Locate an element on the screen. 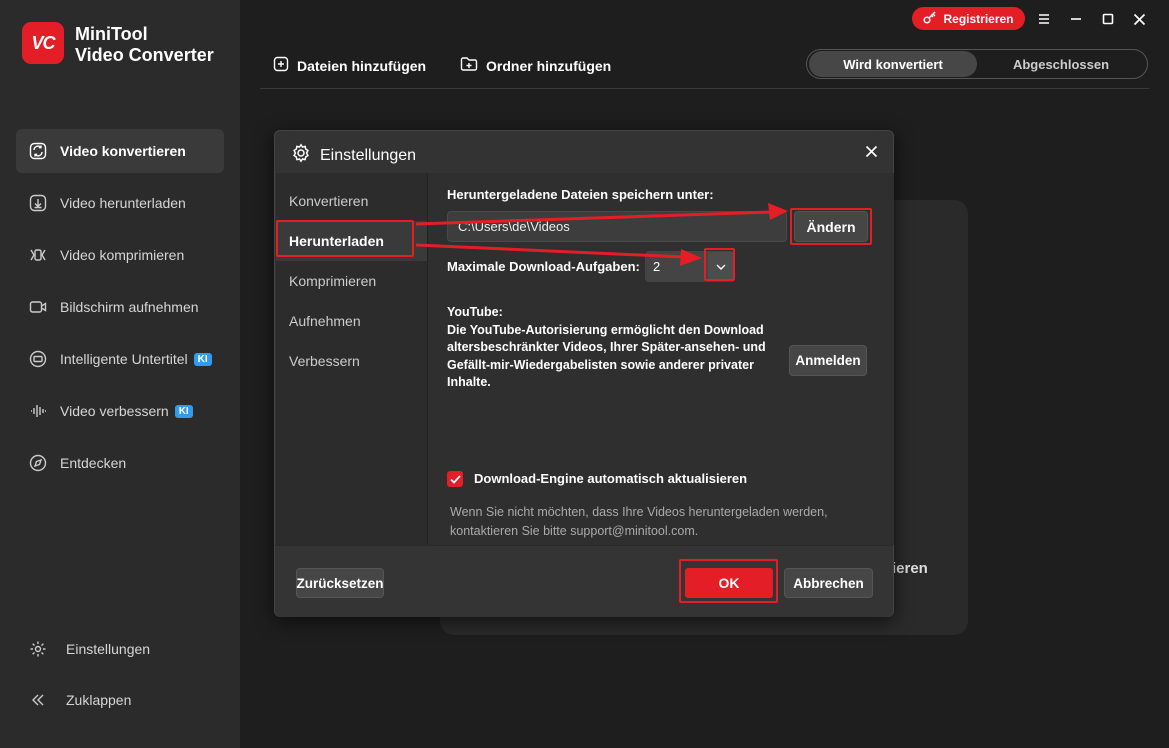 Image resolution: width=1169 pixels, height=748 pixels. compress-icon is located at coordinates (38, 255).